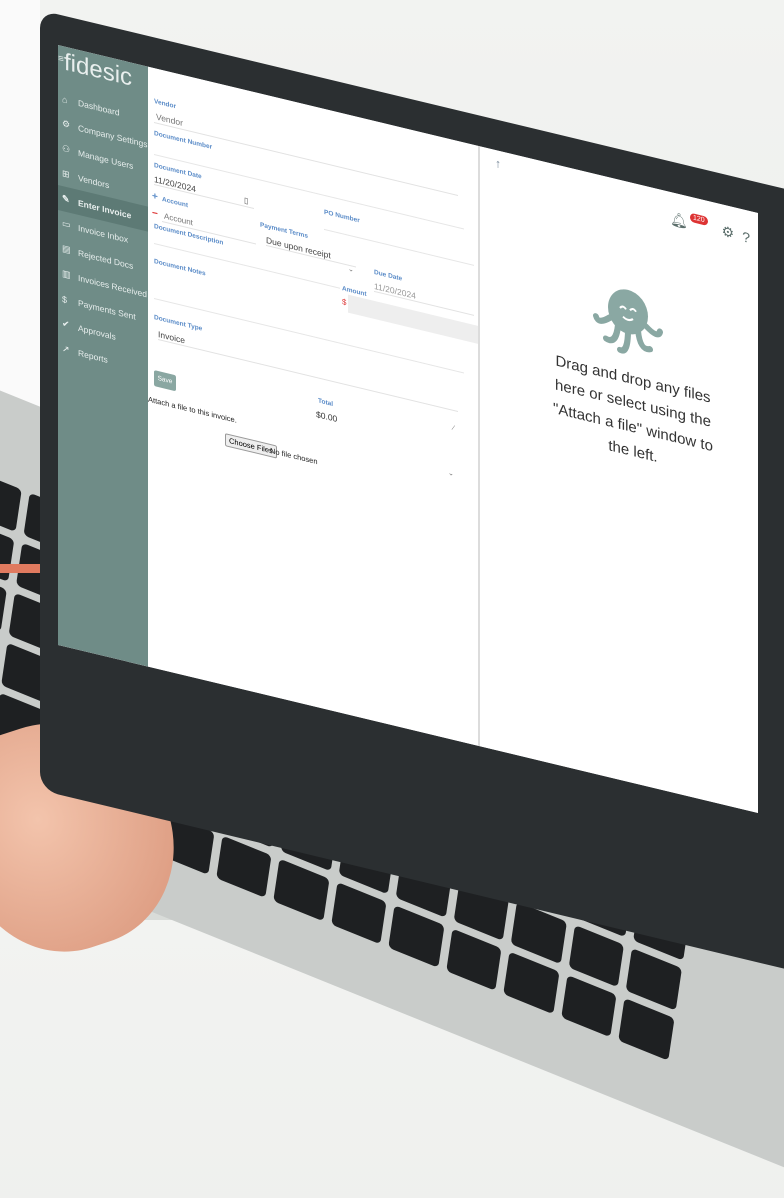 Image resolution: width=784 pixels, height=1198 pixels. What do you see at coordinates (66, 224) in the screenshot?
I see `inbox-icon: ▭` at bounding box center [66, 224].